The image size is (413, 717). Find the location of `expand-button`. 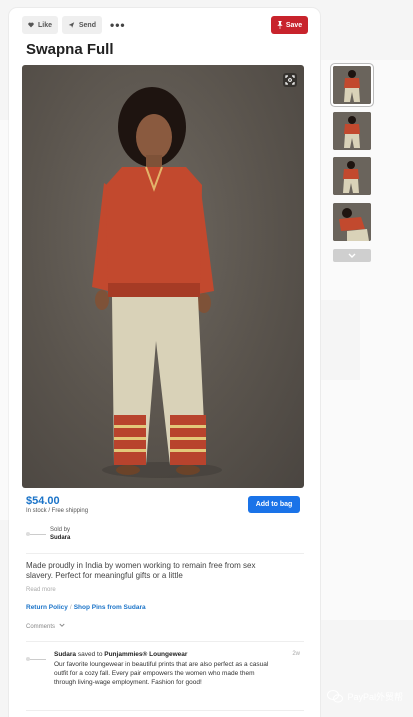

expand-button is located at coordinates (290, 80).